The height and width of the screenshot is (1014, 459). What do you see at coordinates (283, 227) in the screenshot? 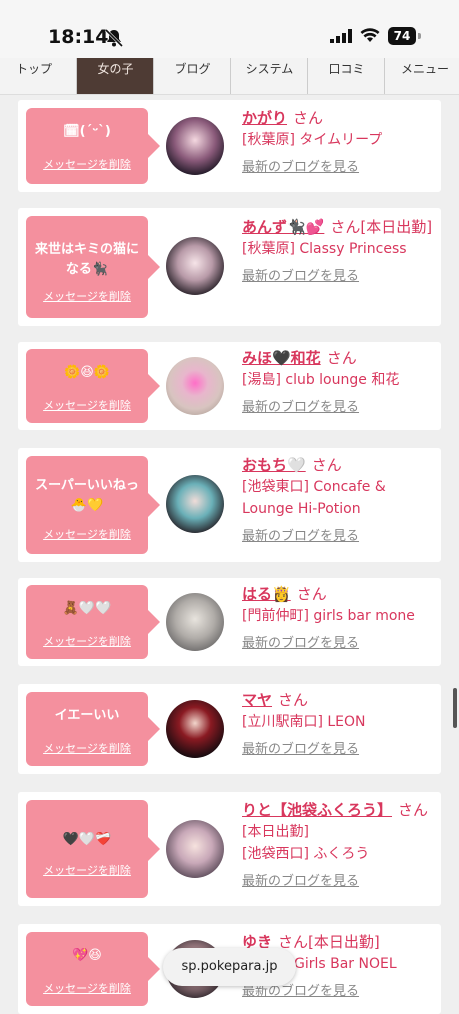
I see `cast-name-link: あんず🐈‍⬛💕` at bounding box center [283, 227].